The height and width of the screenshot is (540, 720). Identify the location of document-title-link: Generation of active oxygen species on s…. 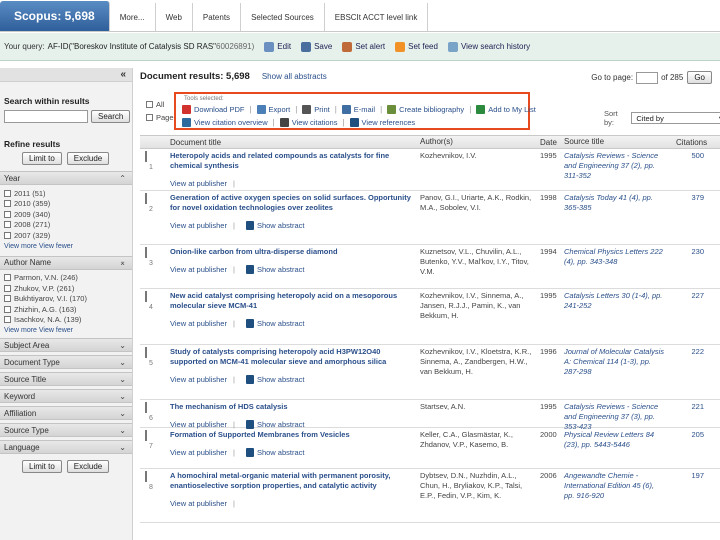
(291, 203).